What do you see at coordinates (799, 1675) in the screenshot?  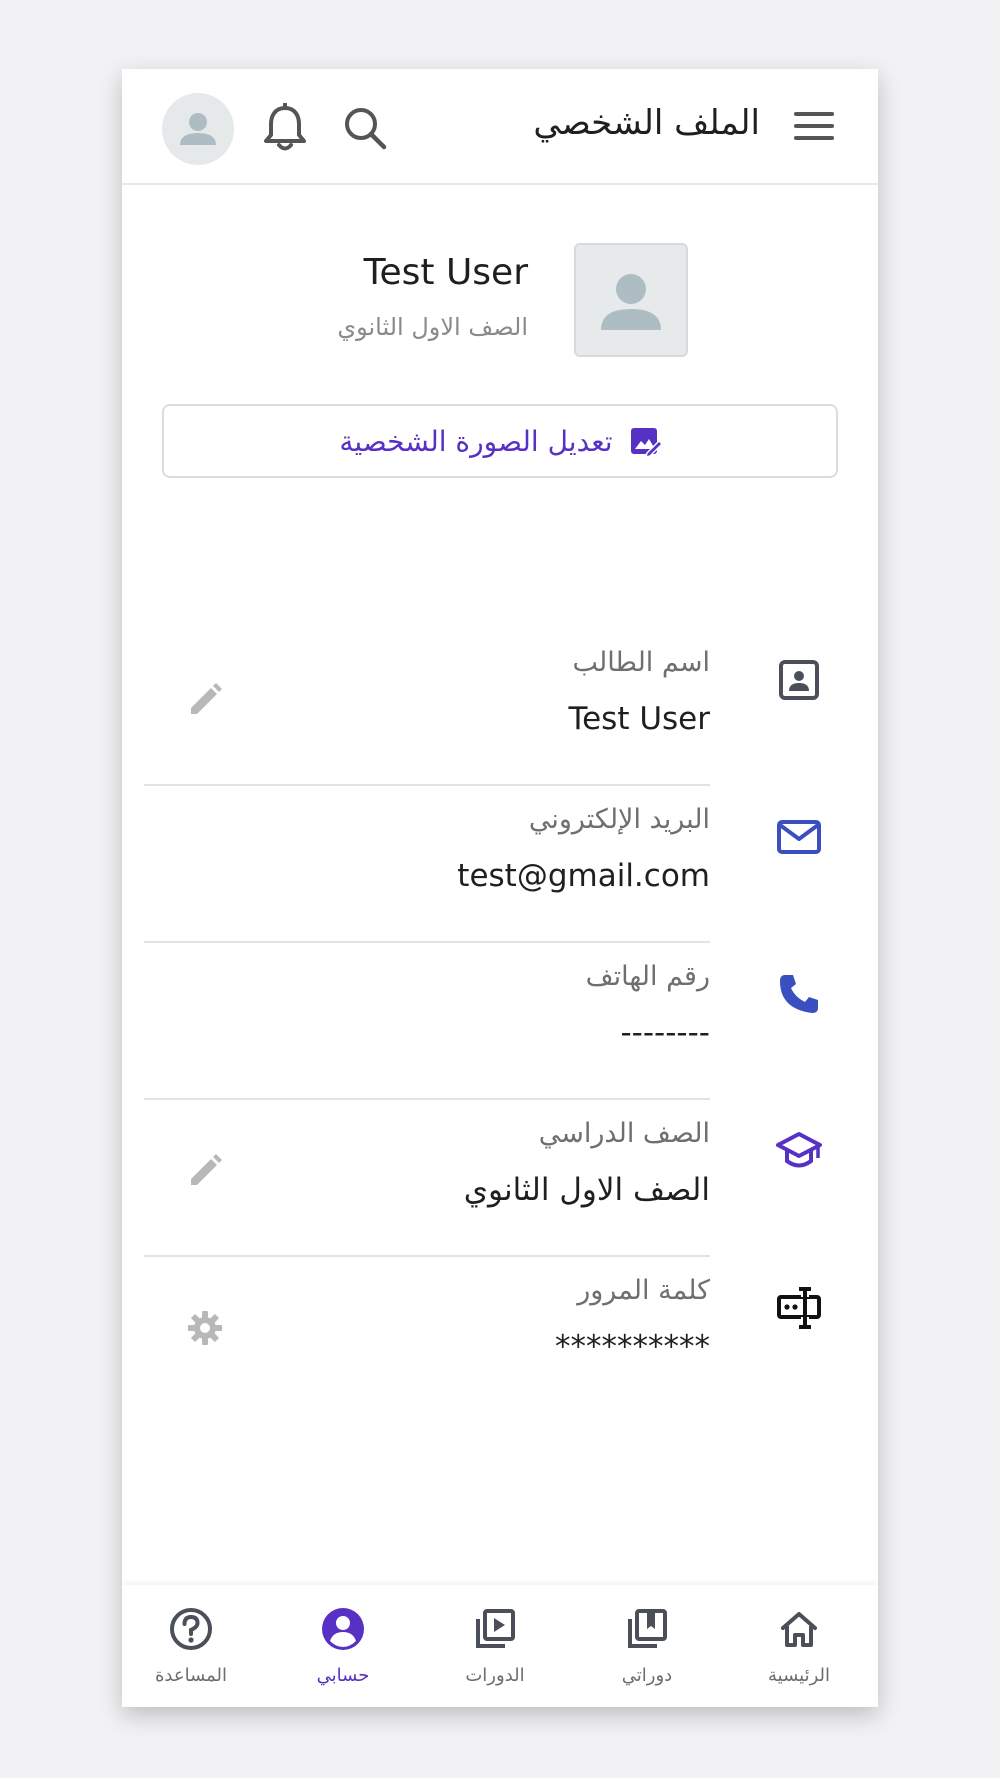 I see `nav-label: الرئيسية` at bounding box center [799, 1675].